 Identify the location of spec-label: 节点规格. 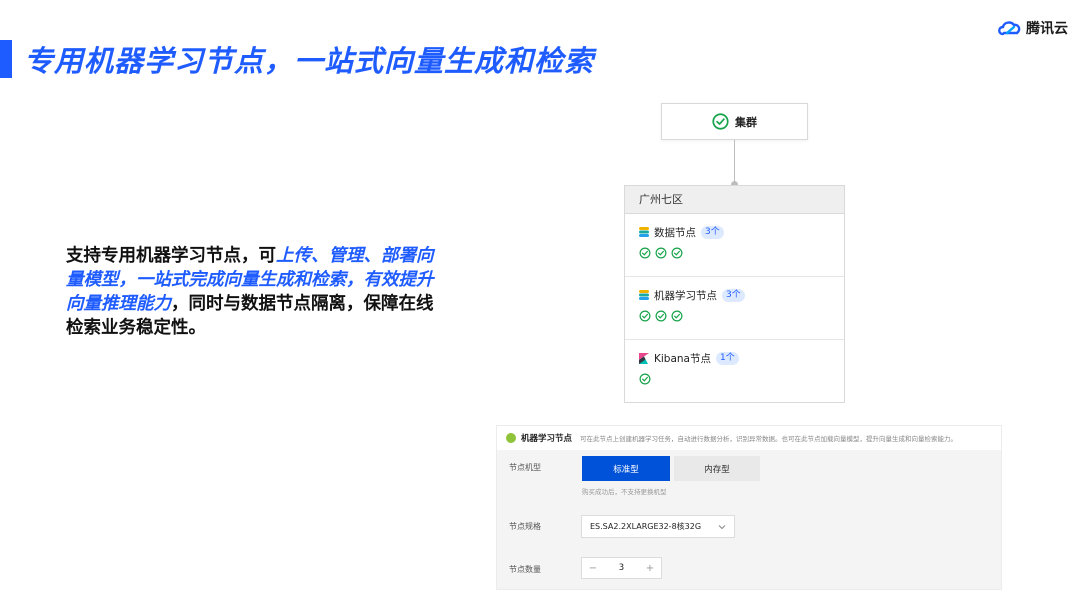
(525, 526).